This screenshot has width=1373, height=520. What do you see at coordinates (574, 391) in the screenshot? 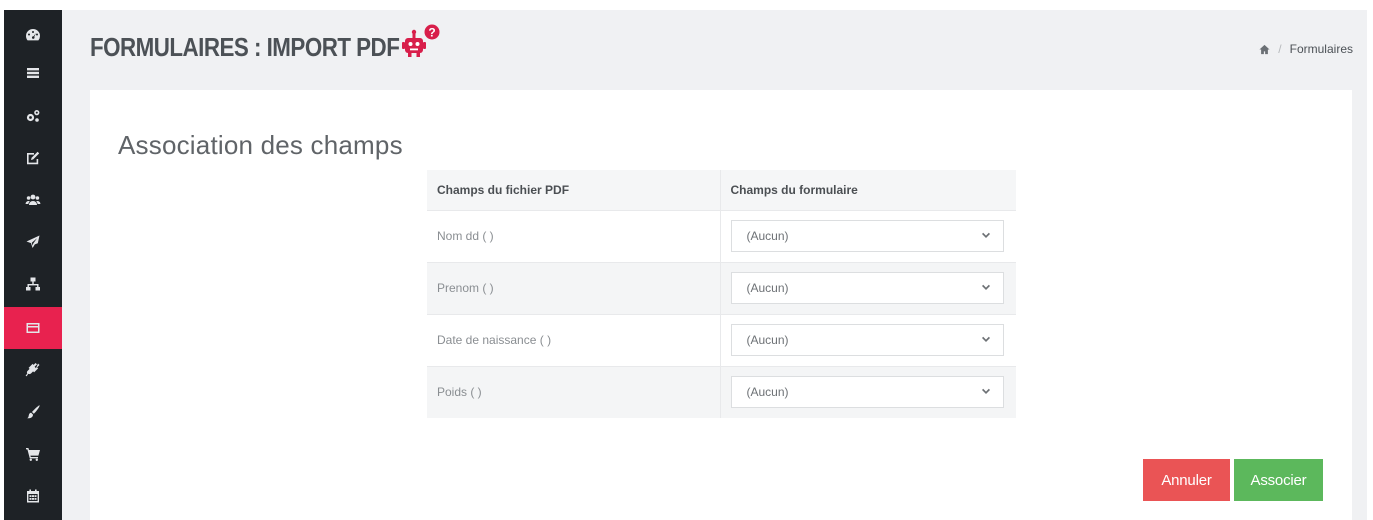
I see `pdf-field-label: Poids ( )` at bounding box center [574, 391].